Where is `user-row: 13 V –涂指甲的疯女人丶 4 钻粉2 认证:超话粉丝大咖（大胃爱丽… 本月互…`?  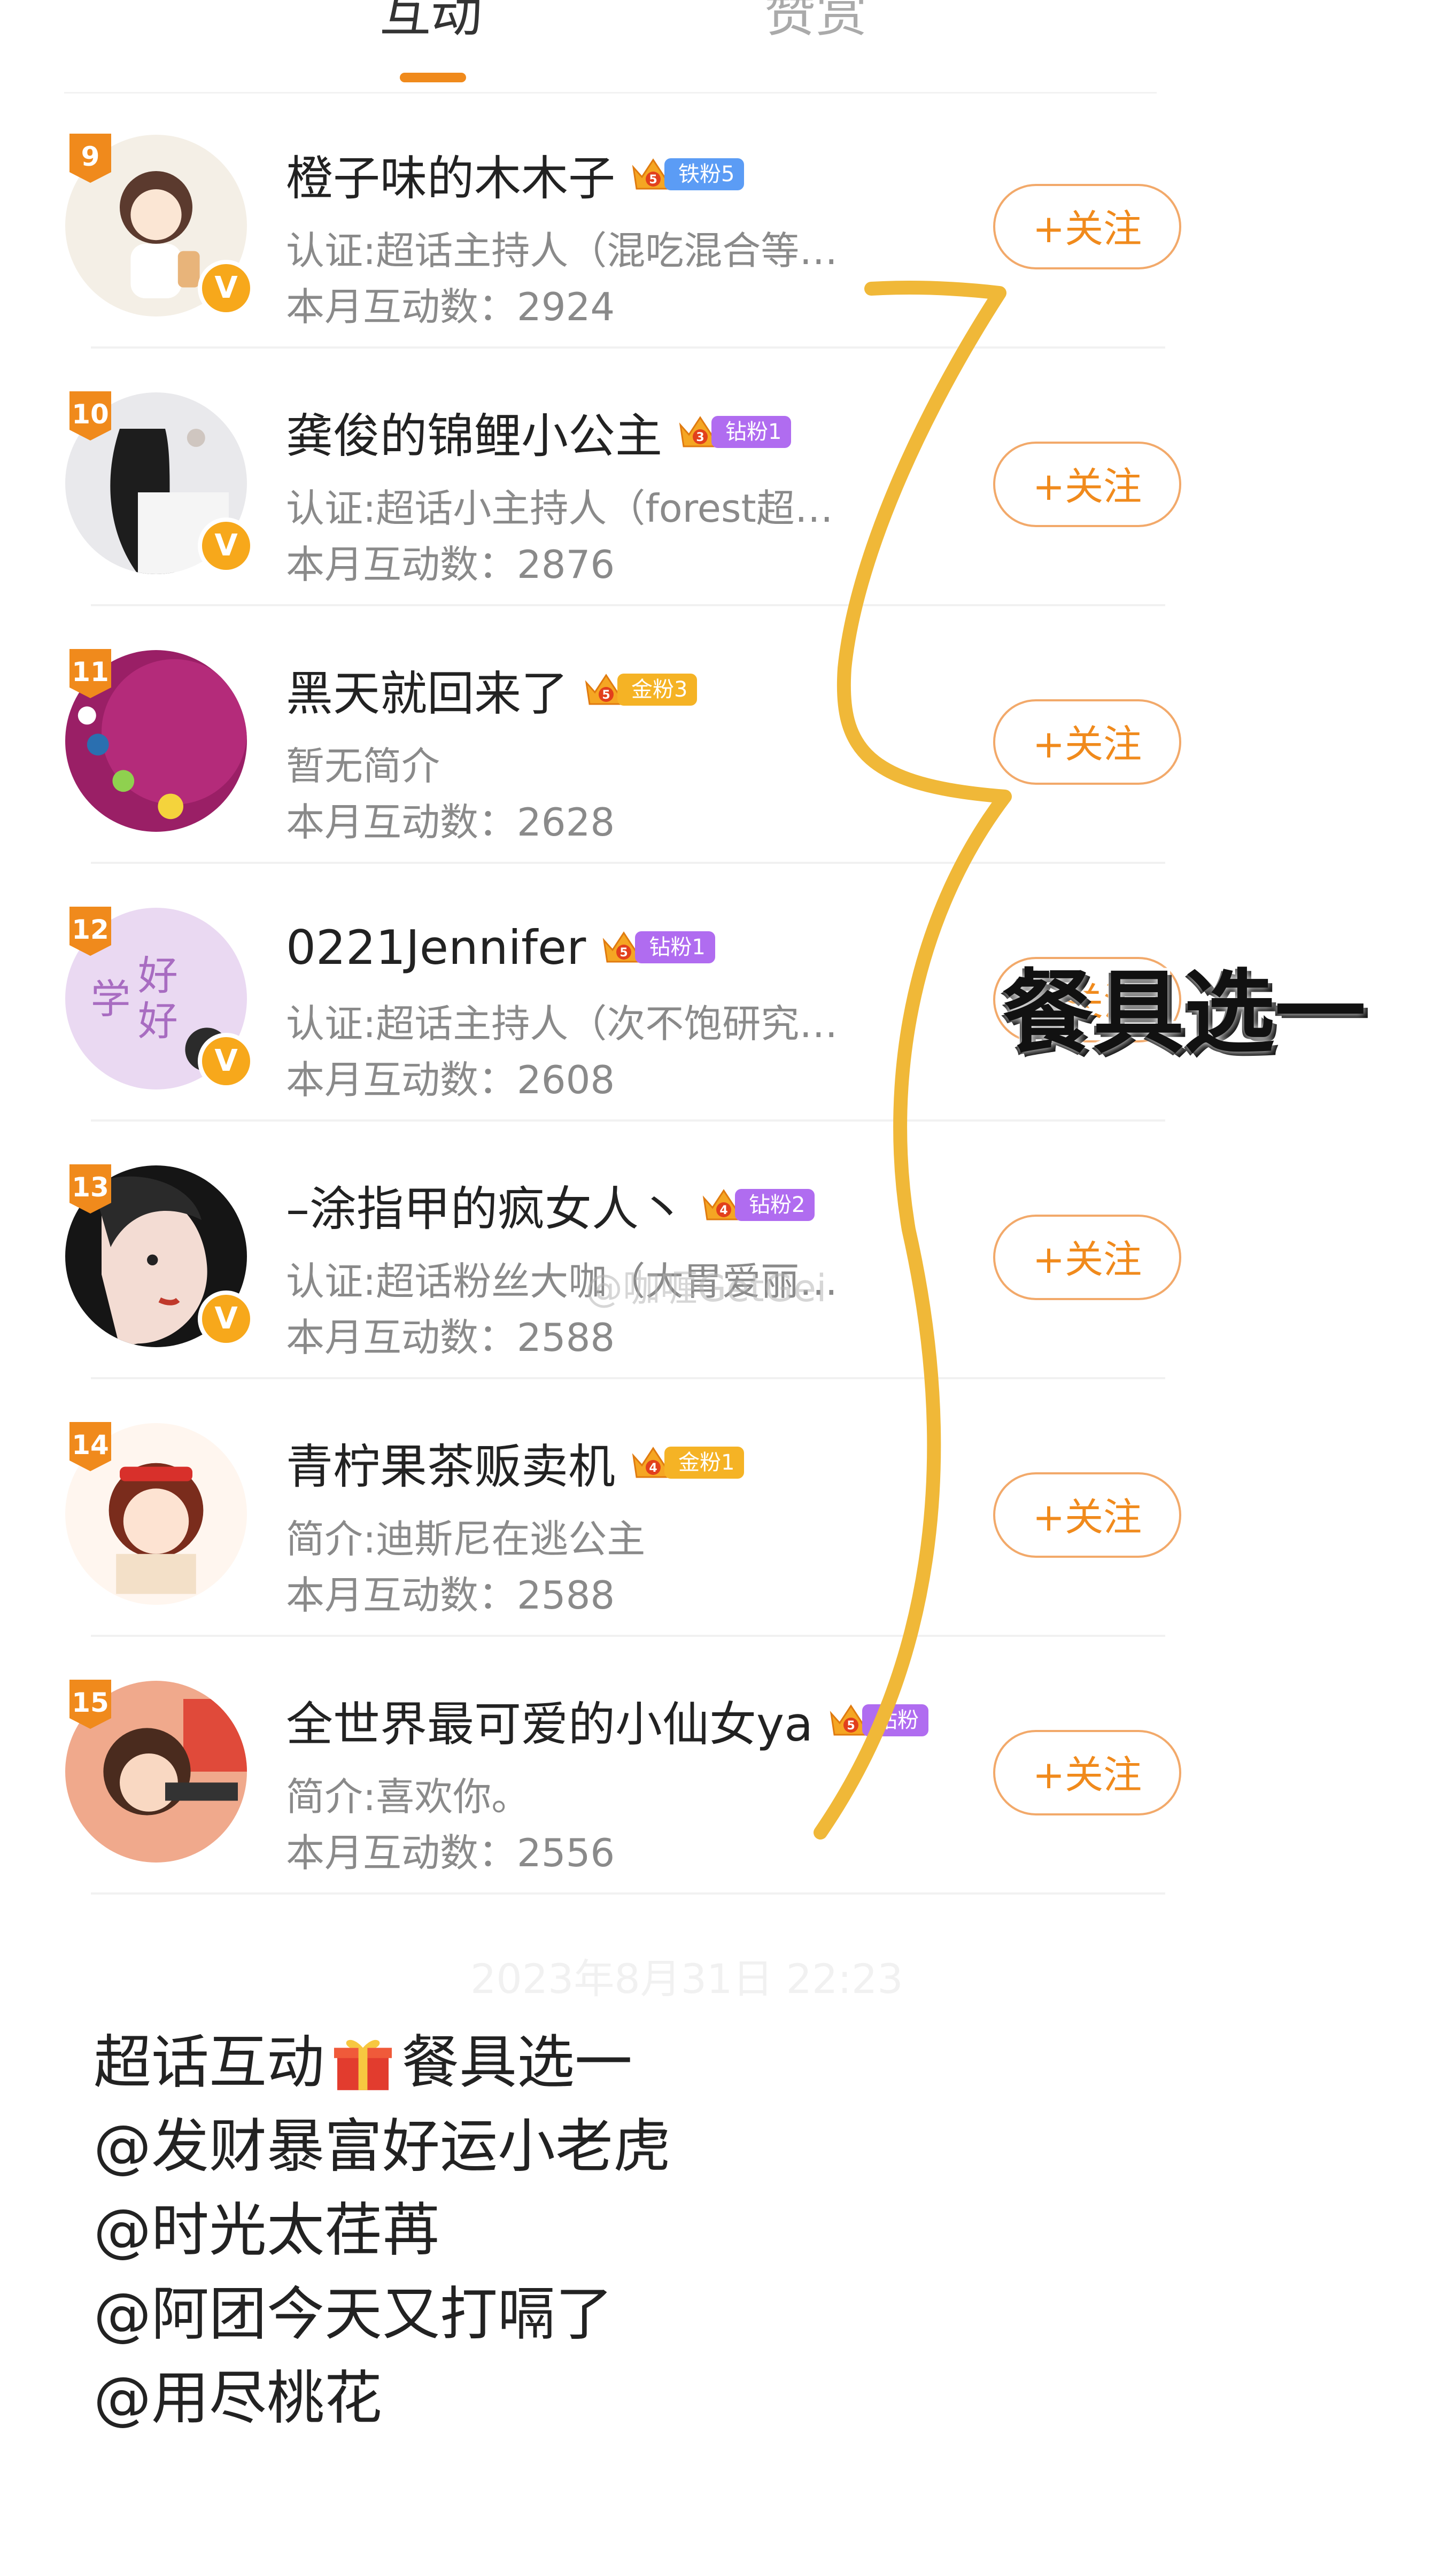
user-row: 13 V –涂指甲的疯女人丶 4 钻粉2 认证:超话粉丝大咖（大胃爱丽… 本月互… is located at coordinates (728, 1250).